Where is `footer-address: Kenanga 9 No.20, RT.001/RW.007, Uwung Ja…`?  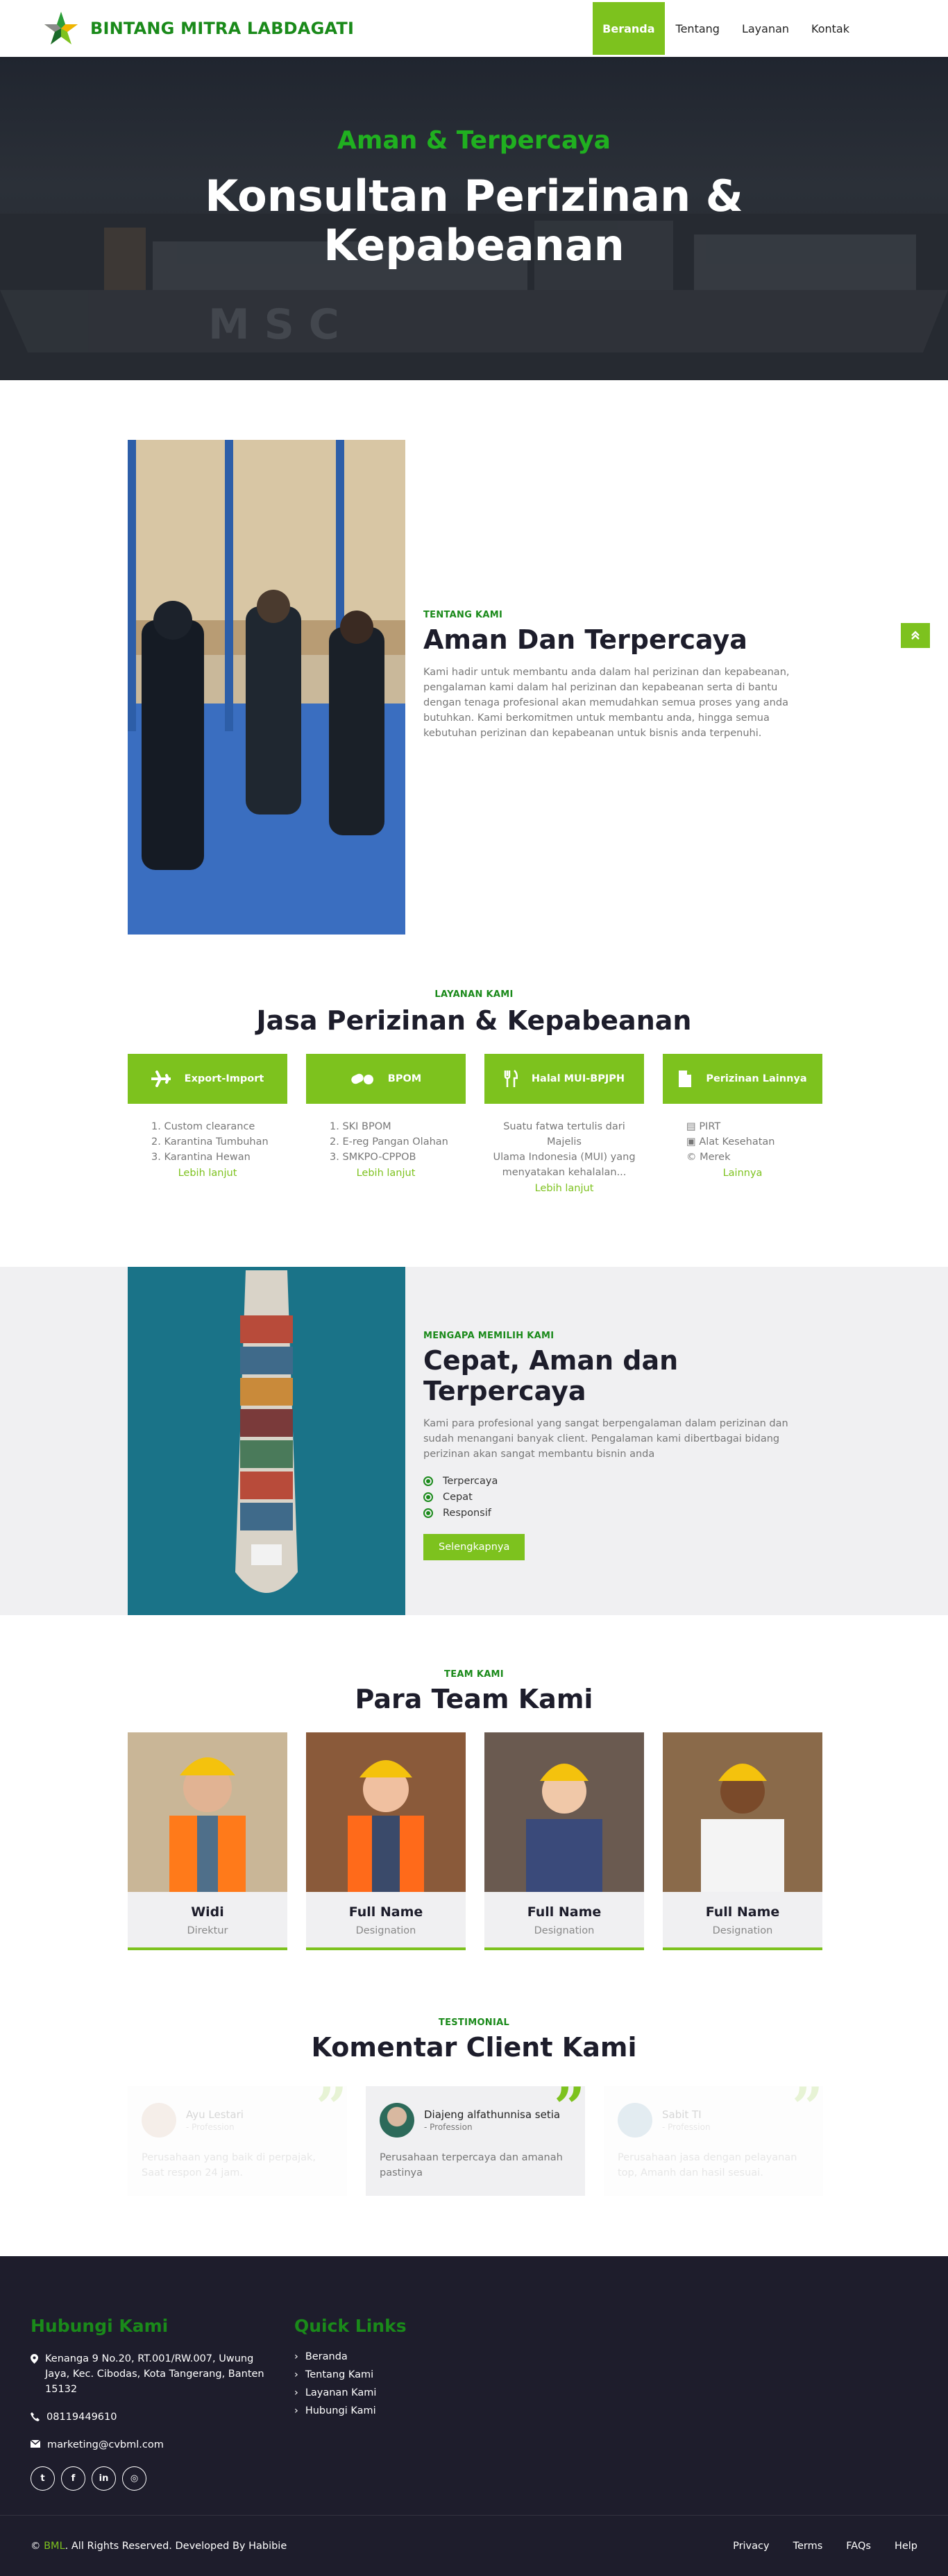
footer-address: Kenanga 9 No.20, RT.001/RW.007, Uwung Ja… is located at coordinates (155, 2374).